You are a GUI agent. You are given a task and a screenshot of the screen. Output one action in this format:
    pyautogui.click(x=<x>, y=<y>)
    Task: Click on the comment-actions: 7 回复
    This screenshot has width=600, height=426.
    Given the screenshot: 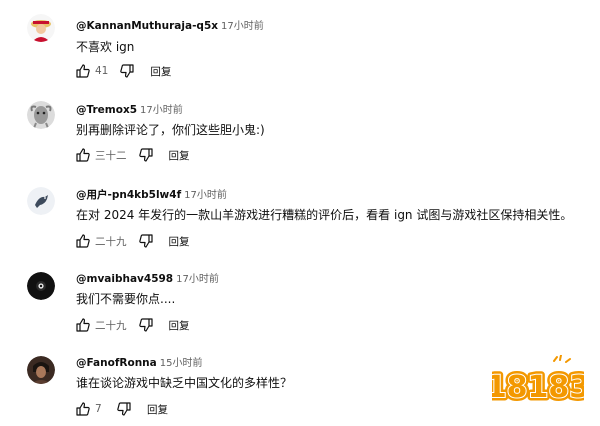 What is the action you would take?
    pyautogui.click(x=121, y=409)
    